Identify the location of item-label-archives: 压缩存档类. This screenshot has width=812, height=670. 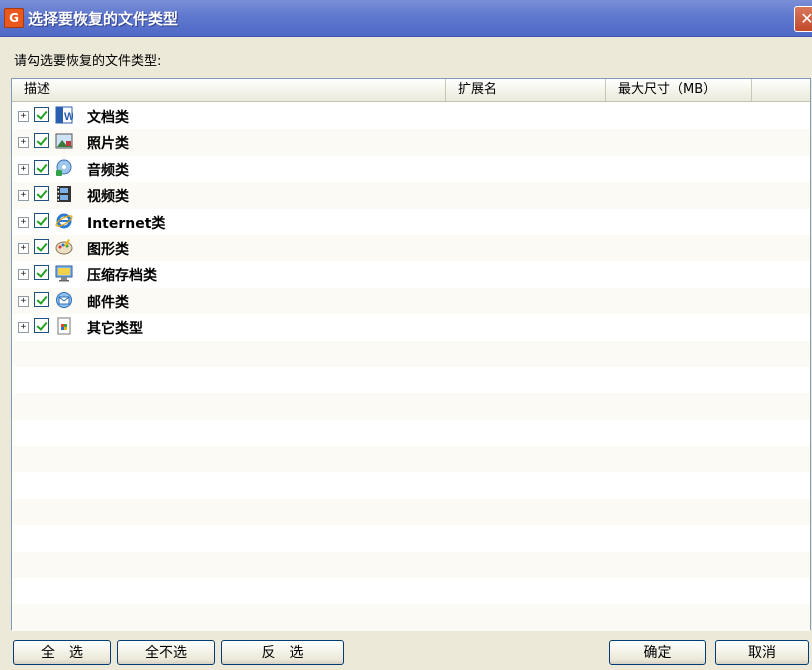
(122, 276).